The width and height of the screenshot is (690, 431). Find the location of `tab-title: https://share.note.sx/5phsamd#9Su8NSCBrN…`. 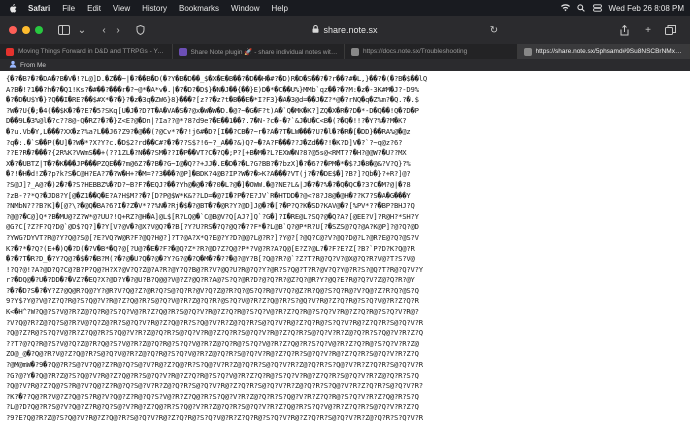

tab-title: https://share.note.sx/5phsamd#9Su8NSCBrN… is located at coordinates (609, 51).